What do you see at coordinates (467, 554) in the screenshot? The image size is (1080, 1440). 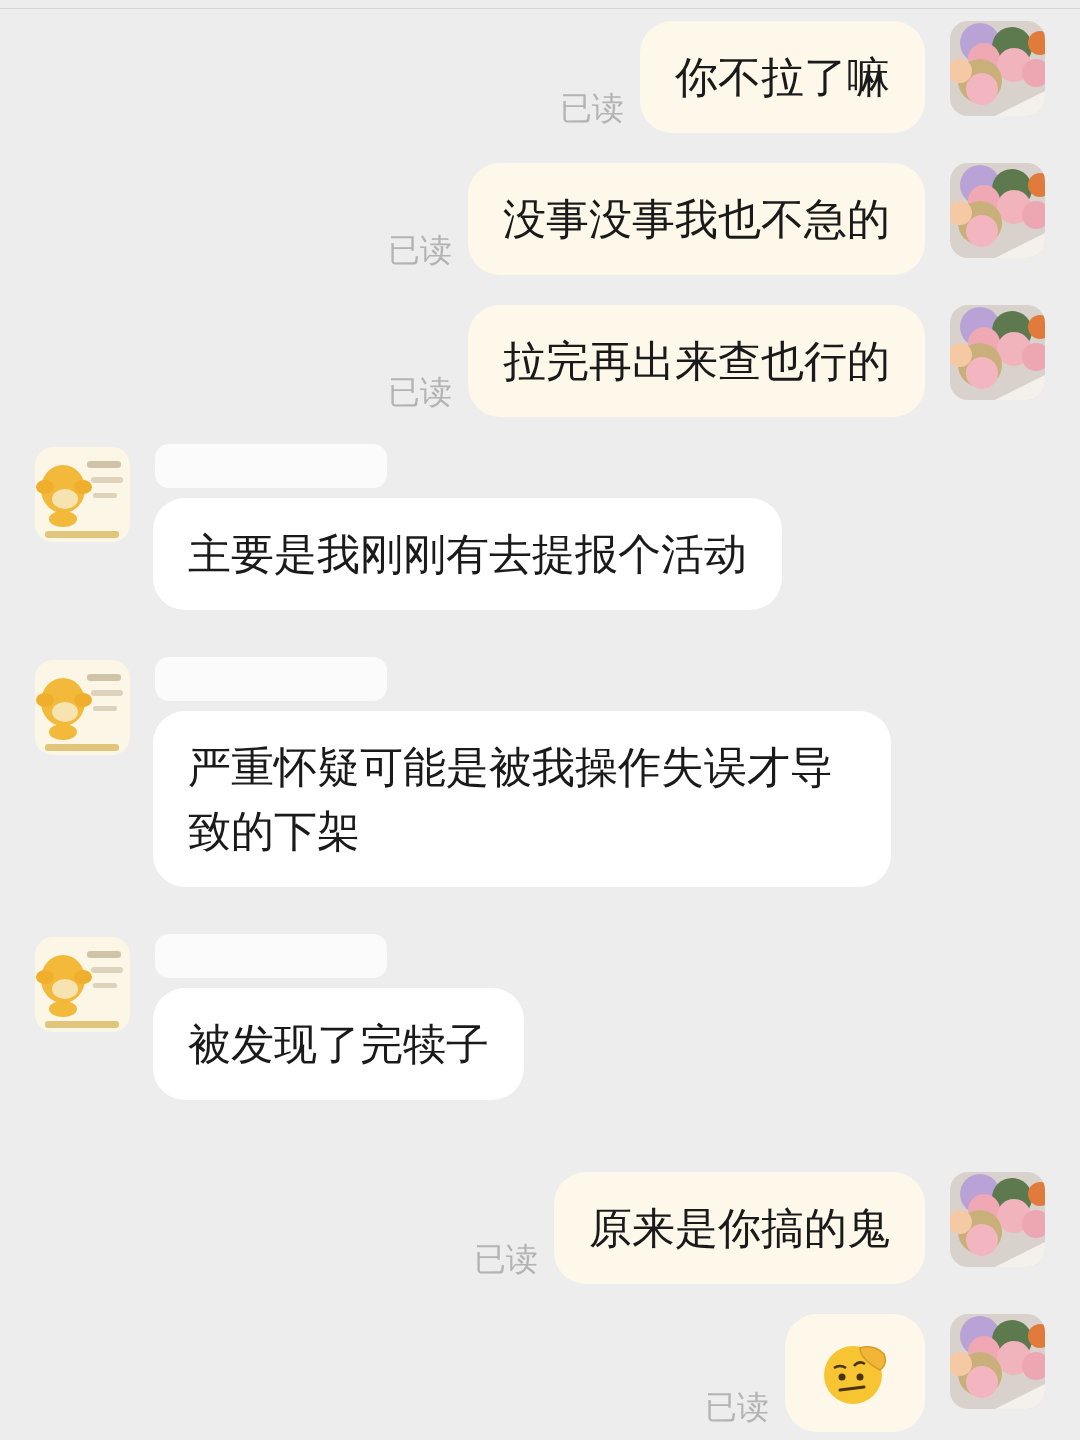 I see `message-bubble: 主要是我刚刚有去提报个活动` at bounding box center [467, 554].